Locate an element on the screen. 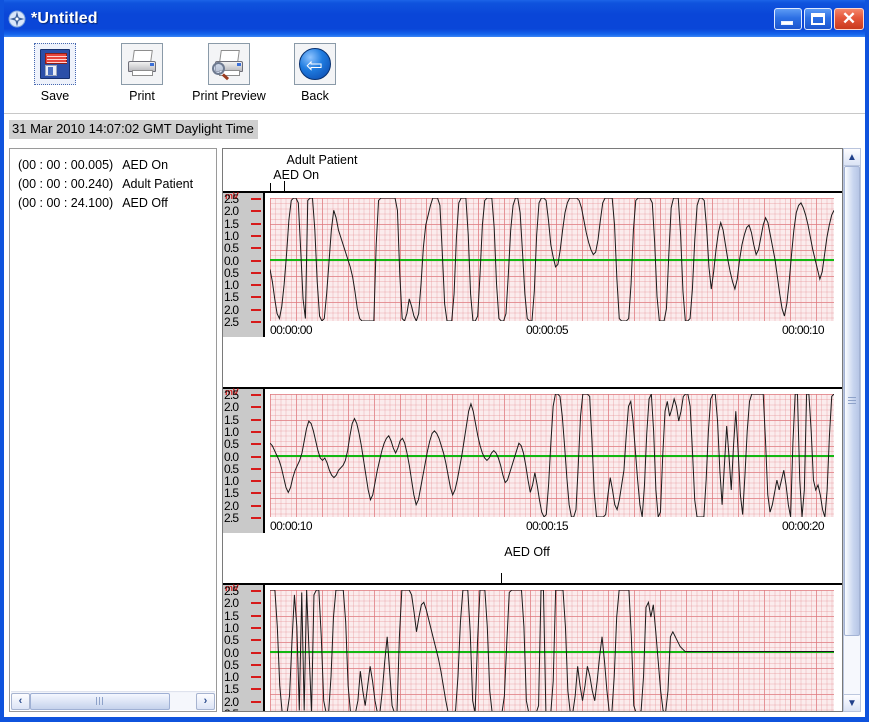  maximize-icon is located at coordinates (818, 18).